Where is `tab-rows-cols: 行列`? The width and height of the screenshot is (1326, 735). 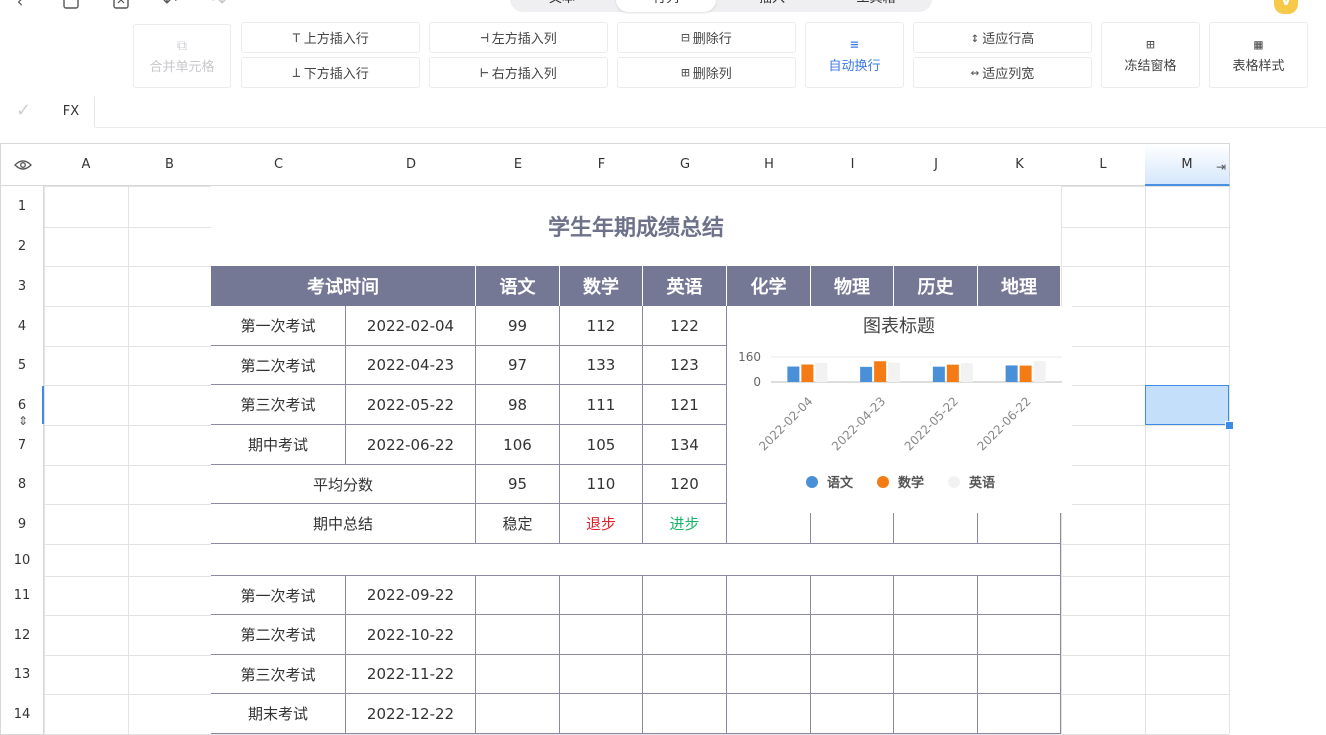 tab-rows-cols: 行列 is located at coordinates (666, 6).